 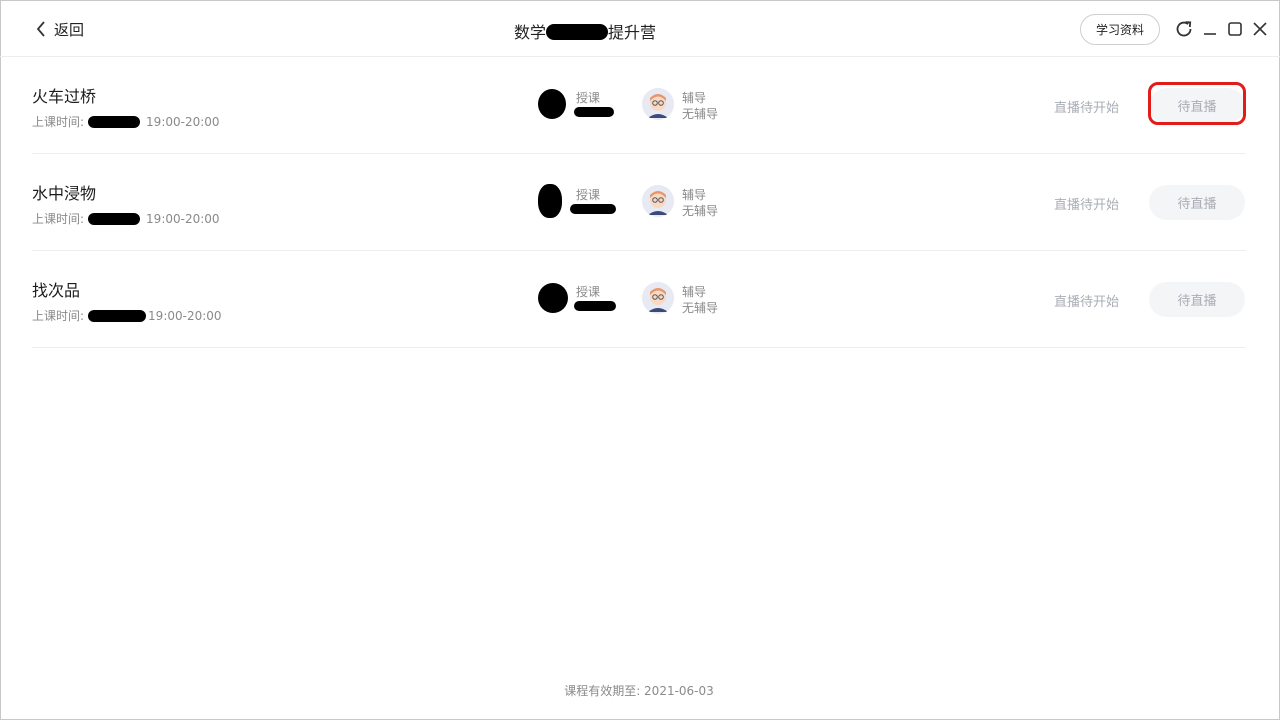 What do you see at coordinates (632, 32) in the screenshot?
I see `title-suffix: 提升营` at bounding box center [632, 32].